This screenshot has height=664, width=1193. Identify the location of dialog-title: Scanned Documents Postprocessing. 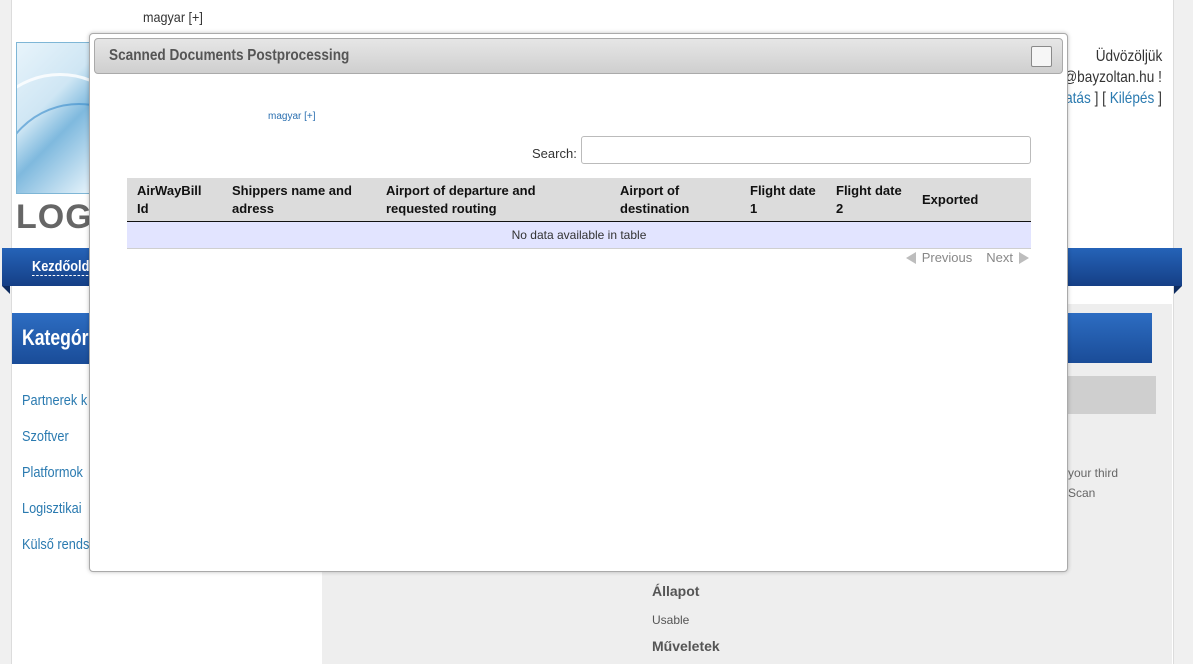
(229, 55).